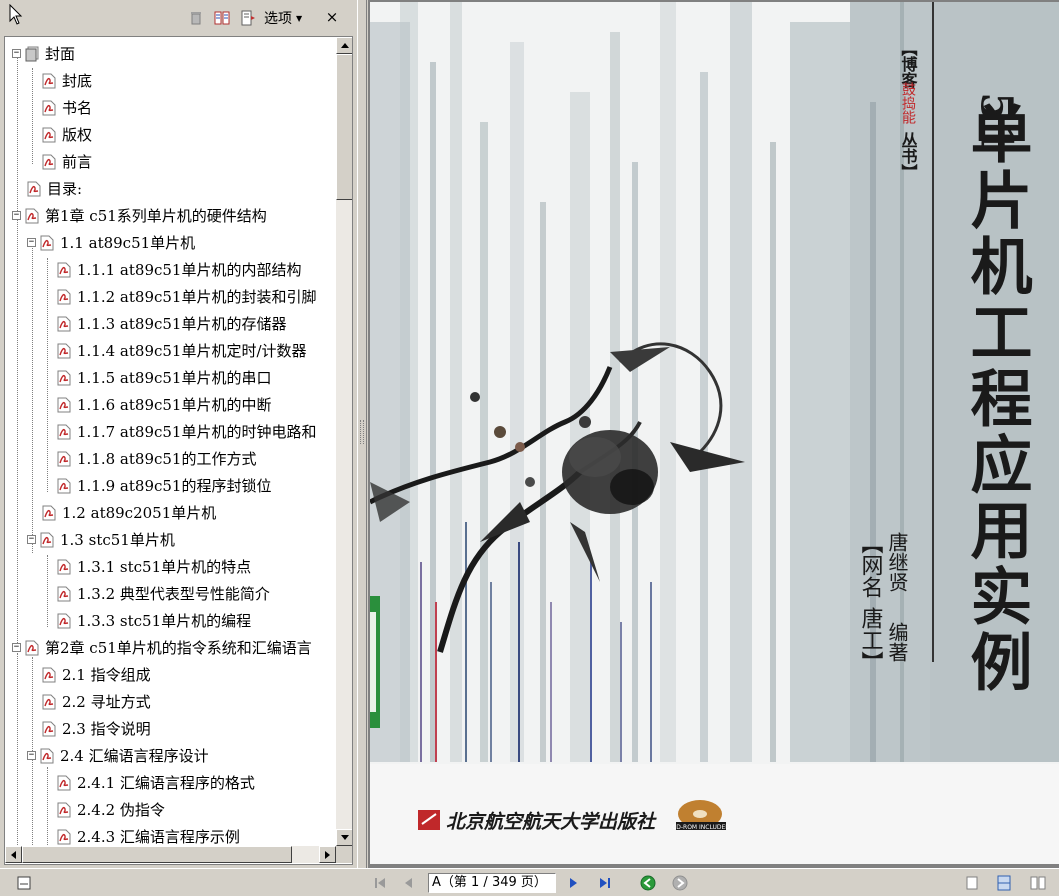 The image size is (1059, 896). Describe the element at coordinates (344, 441) in the screenshot. I see `vertical-scrollbar` at that location.